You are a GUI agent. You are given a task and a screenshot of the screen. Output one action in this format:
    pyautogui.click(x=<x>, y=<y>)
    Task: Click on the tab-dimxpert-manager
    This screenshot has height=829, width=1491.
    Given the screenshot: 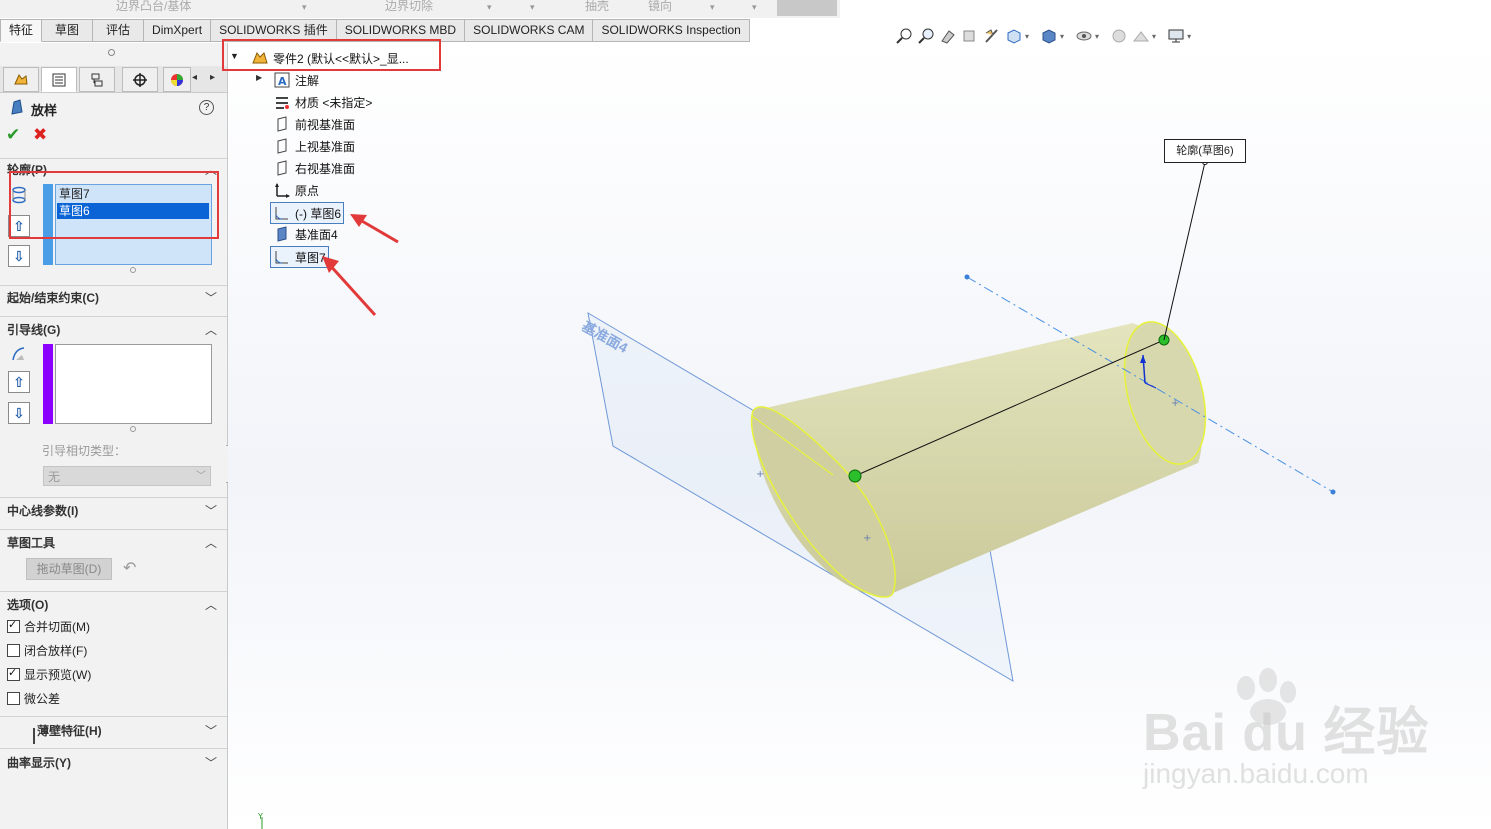 What is the action you would take?
    pyautogui.click(x=140, y=79)
    